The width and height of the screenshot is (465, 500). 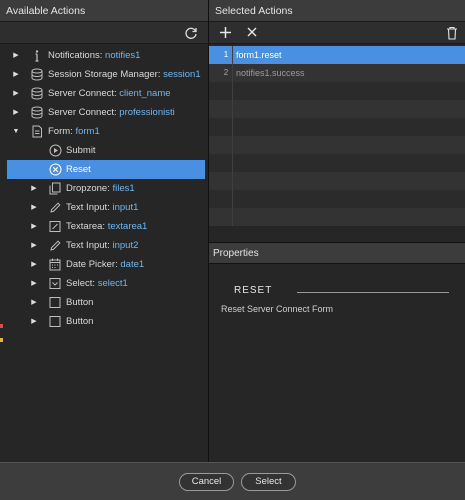 I want to click on tree-item-button-2: ▶ Button, so click(x=104, y=321).